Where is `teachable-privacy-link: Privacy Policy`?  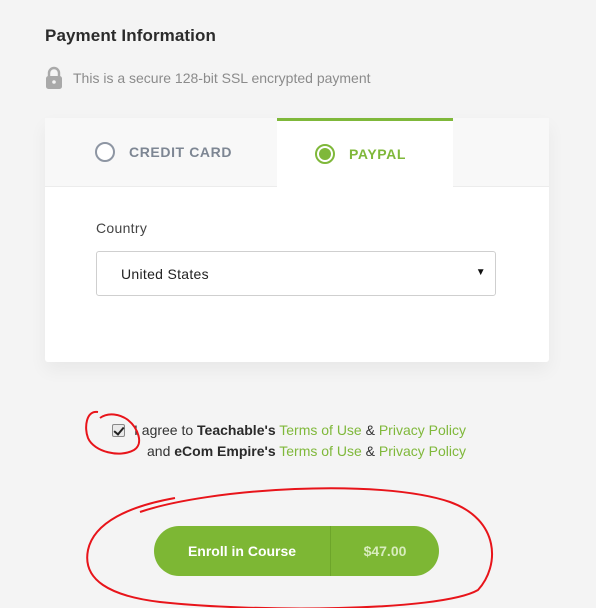
teachable-privacy-link: Privacy Policy is located at coordinates (422, 430).